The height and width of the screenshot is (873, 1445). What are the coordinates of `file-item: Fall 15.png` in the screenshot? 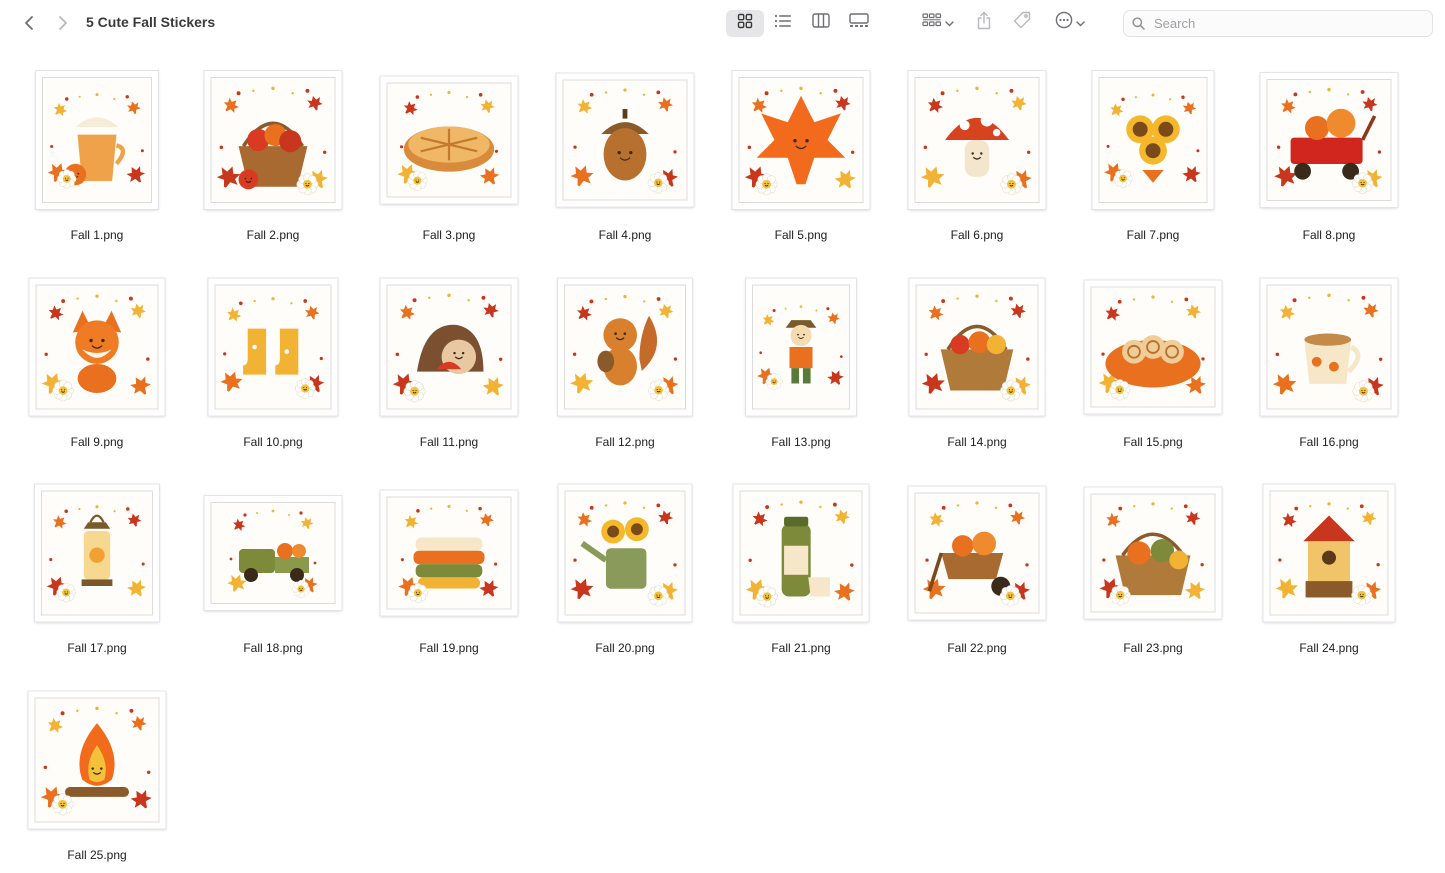 It's located at (1153, 366).